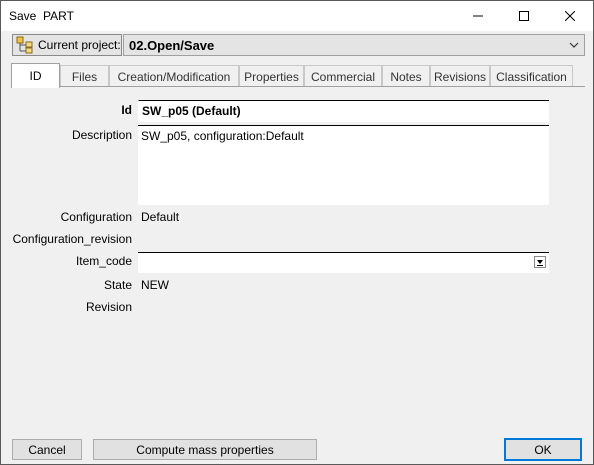  Describe the element at coordinates (101, 135) in the screenshot. I see `description-label: Description` at that location.